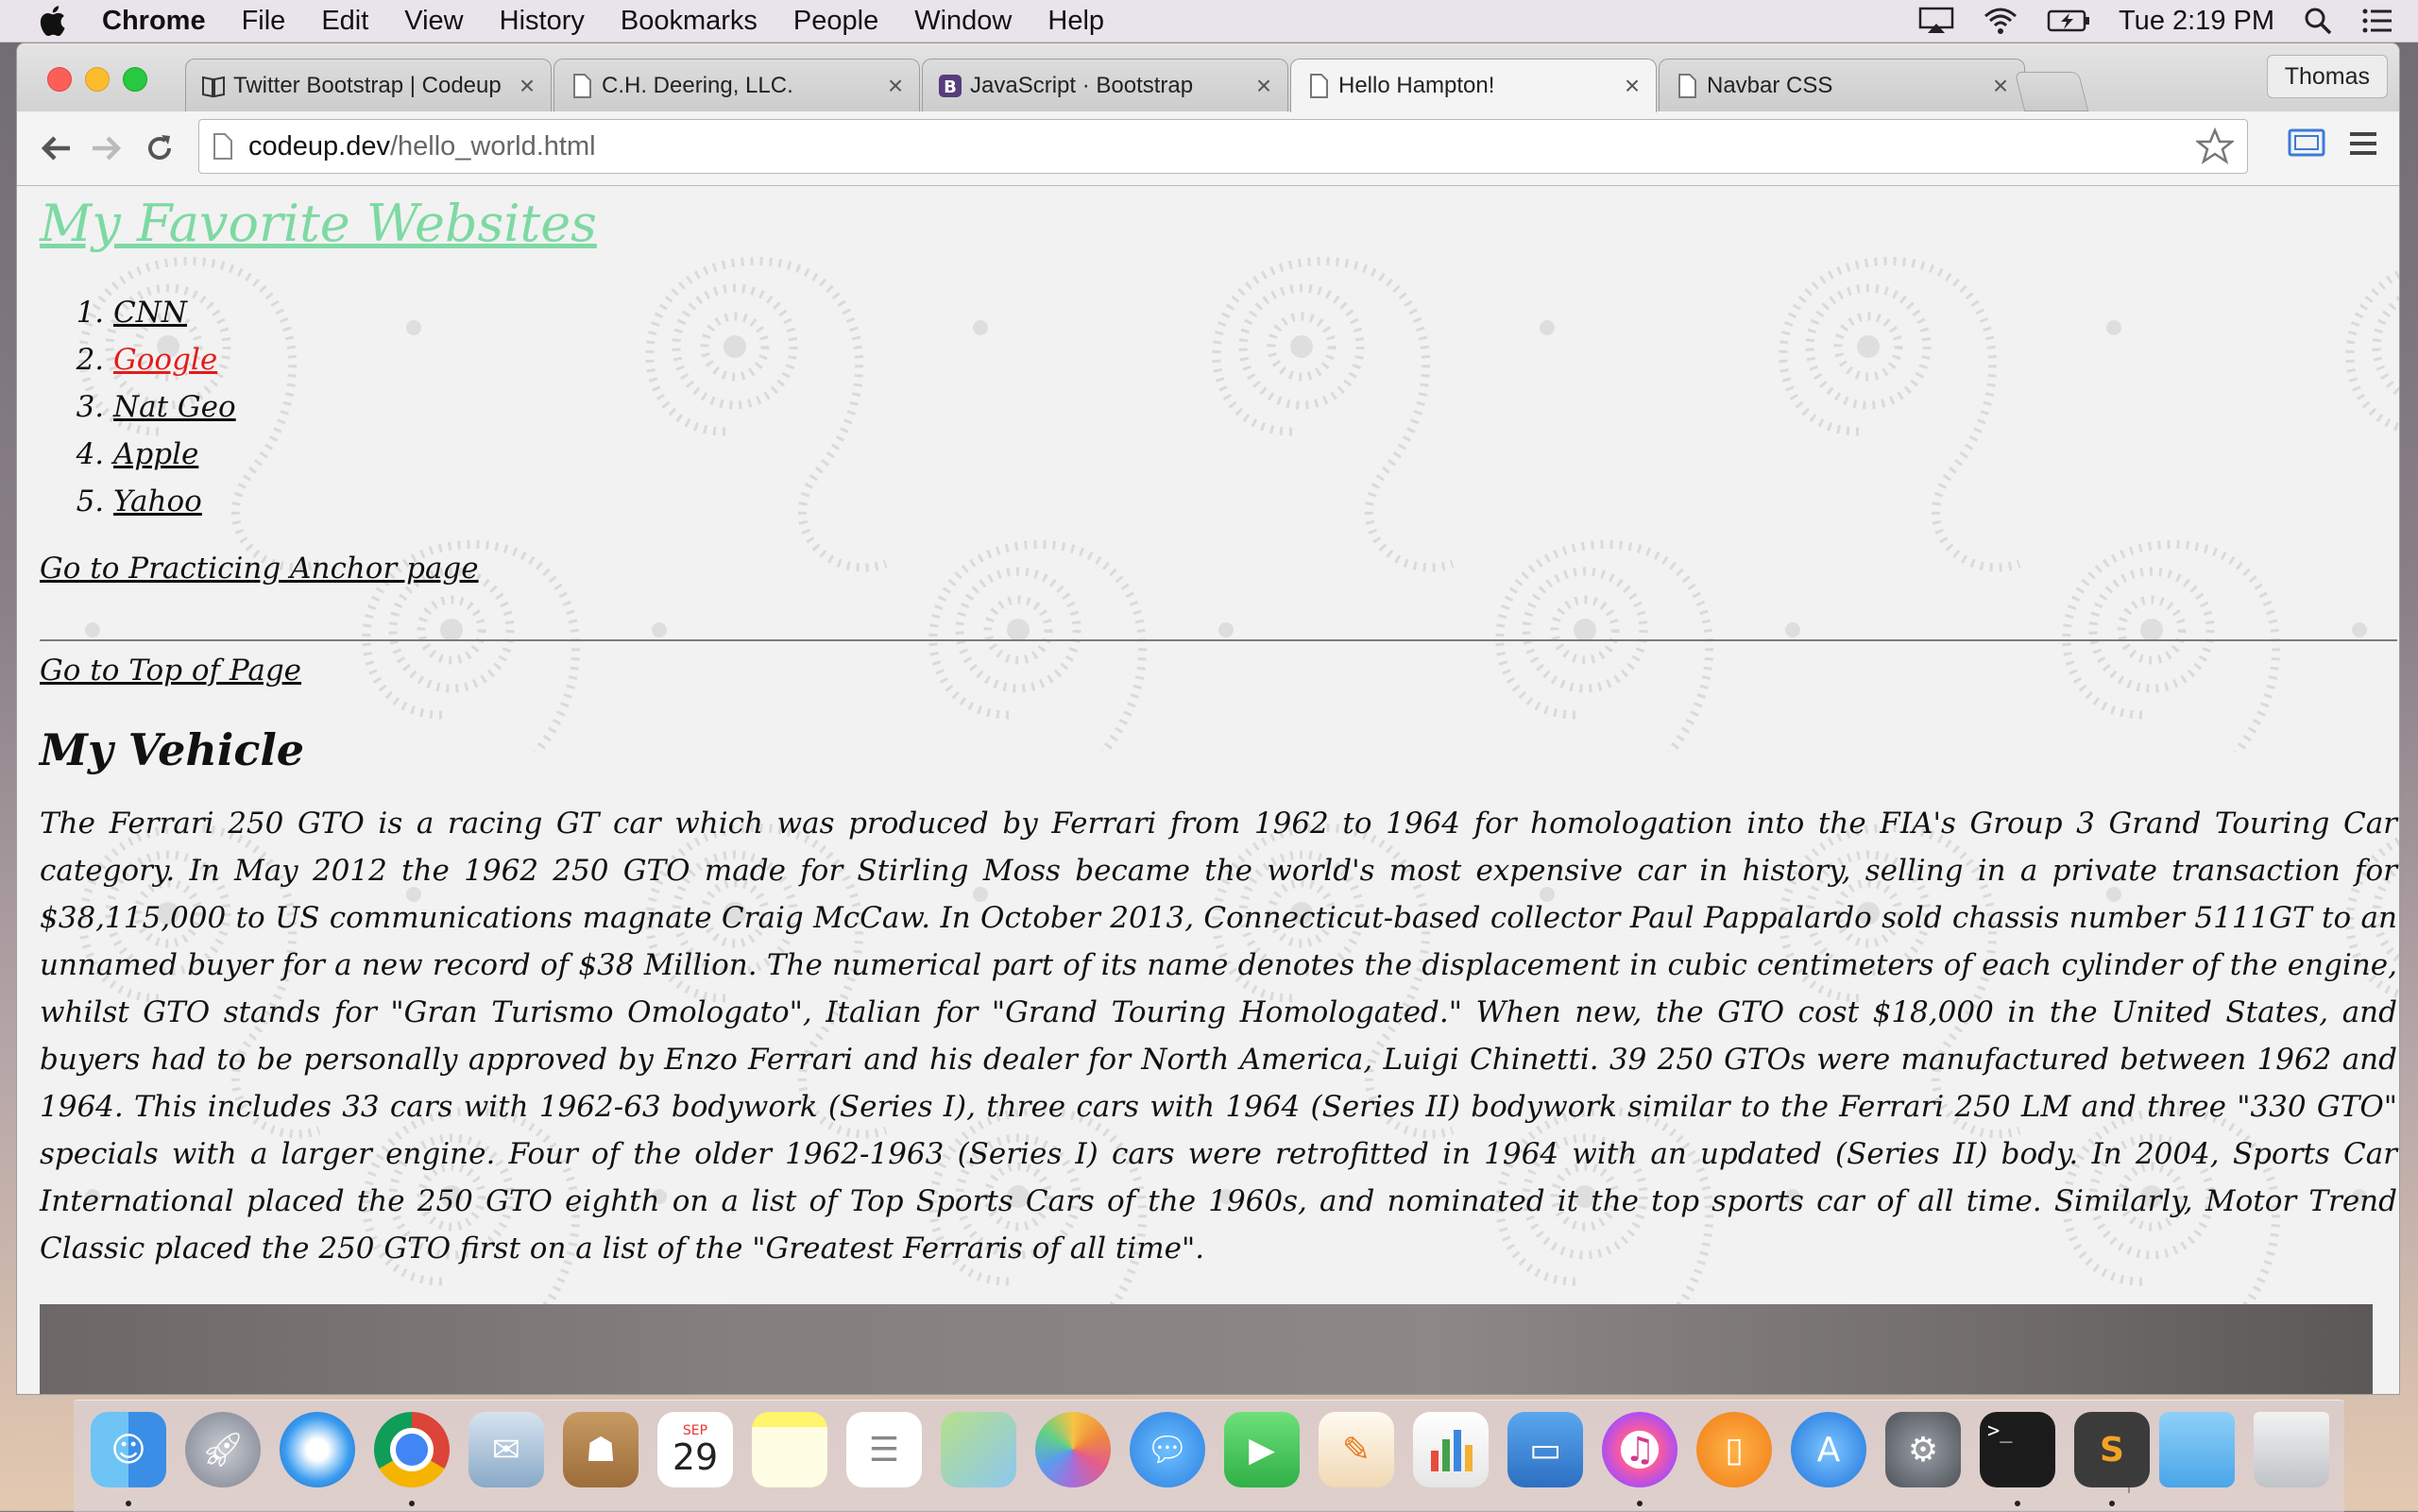 This screenshot has height=1512, width=2418. What do you see at coordinates (689, 21) in the screenshot?
I see `menu-bookmarks: Bookmarks` at bounding box center [689, 21].